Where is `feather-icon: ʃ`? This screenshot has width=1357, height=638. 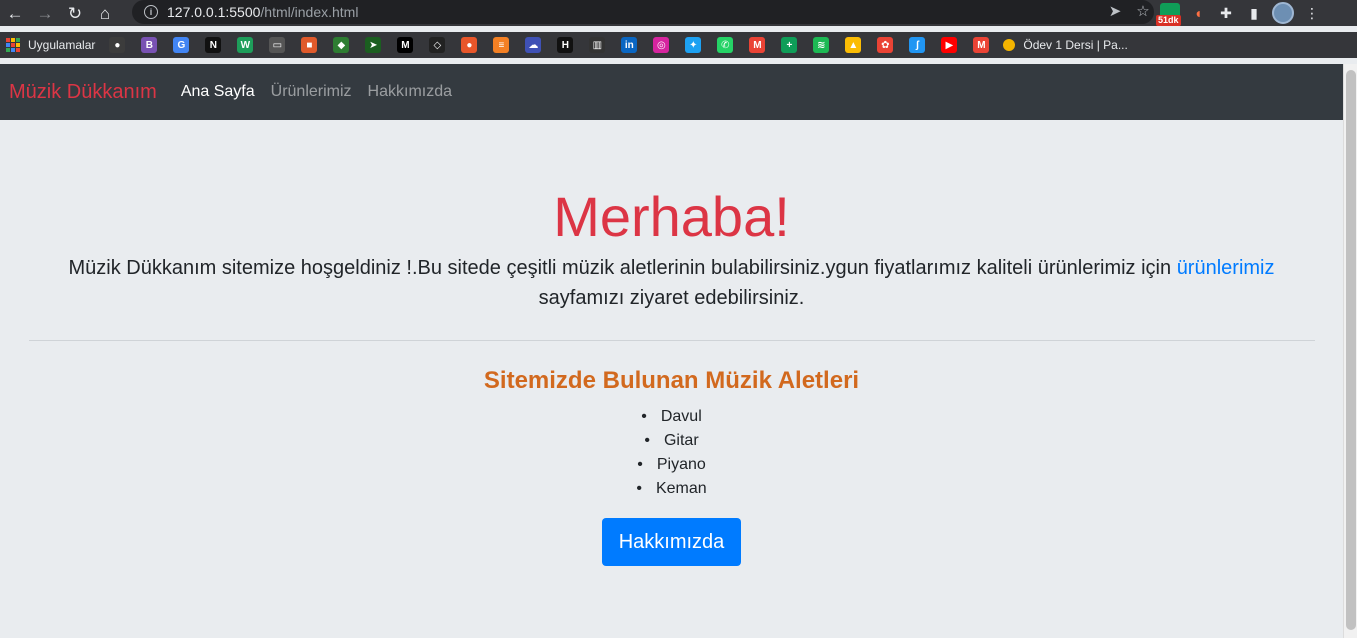 feather-icon: ʃ is located at coordinates (917, 45).